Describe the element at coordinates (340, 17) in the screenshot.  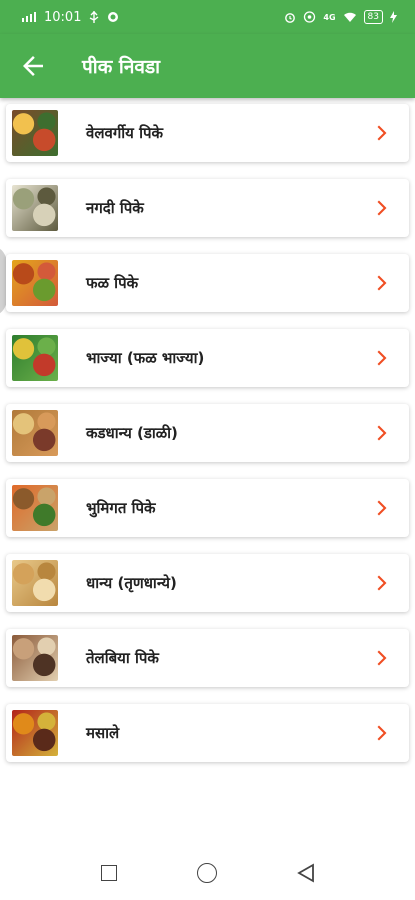
I see `status-right: 4G 83` at that location.